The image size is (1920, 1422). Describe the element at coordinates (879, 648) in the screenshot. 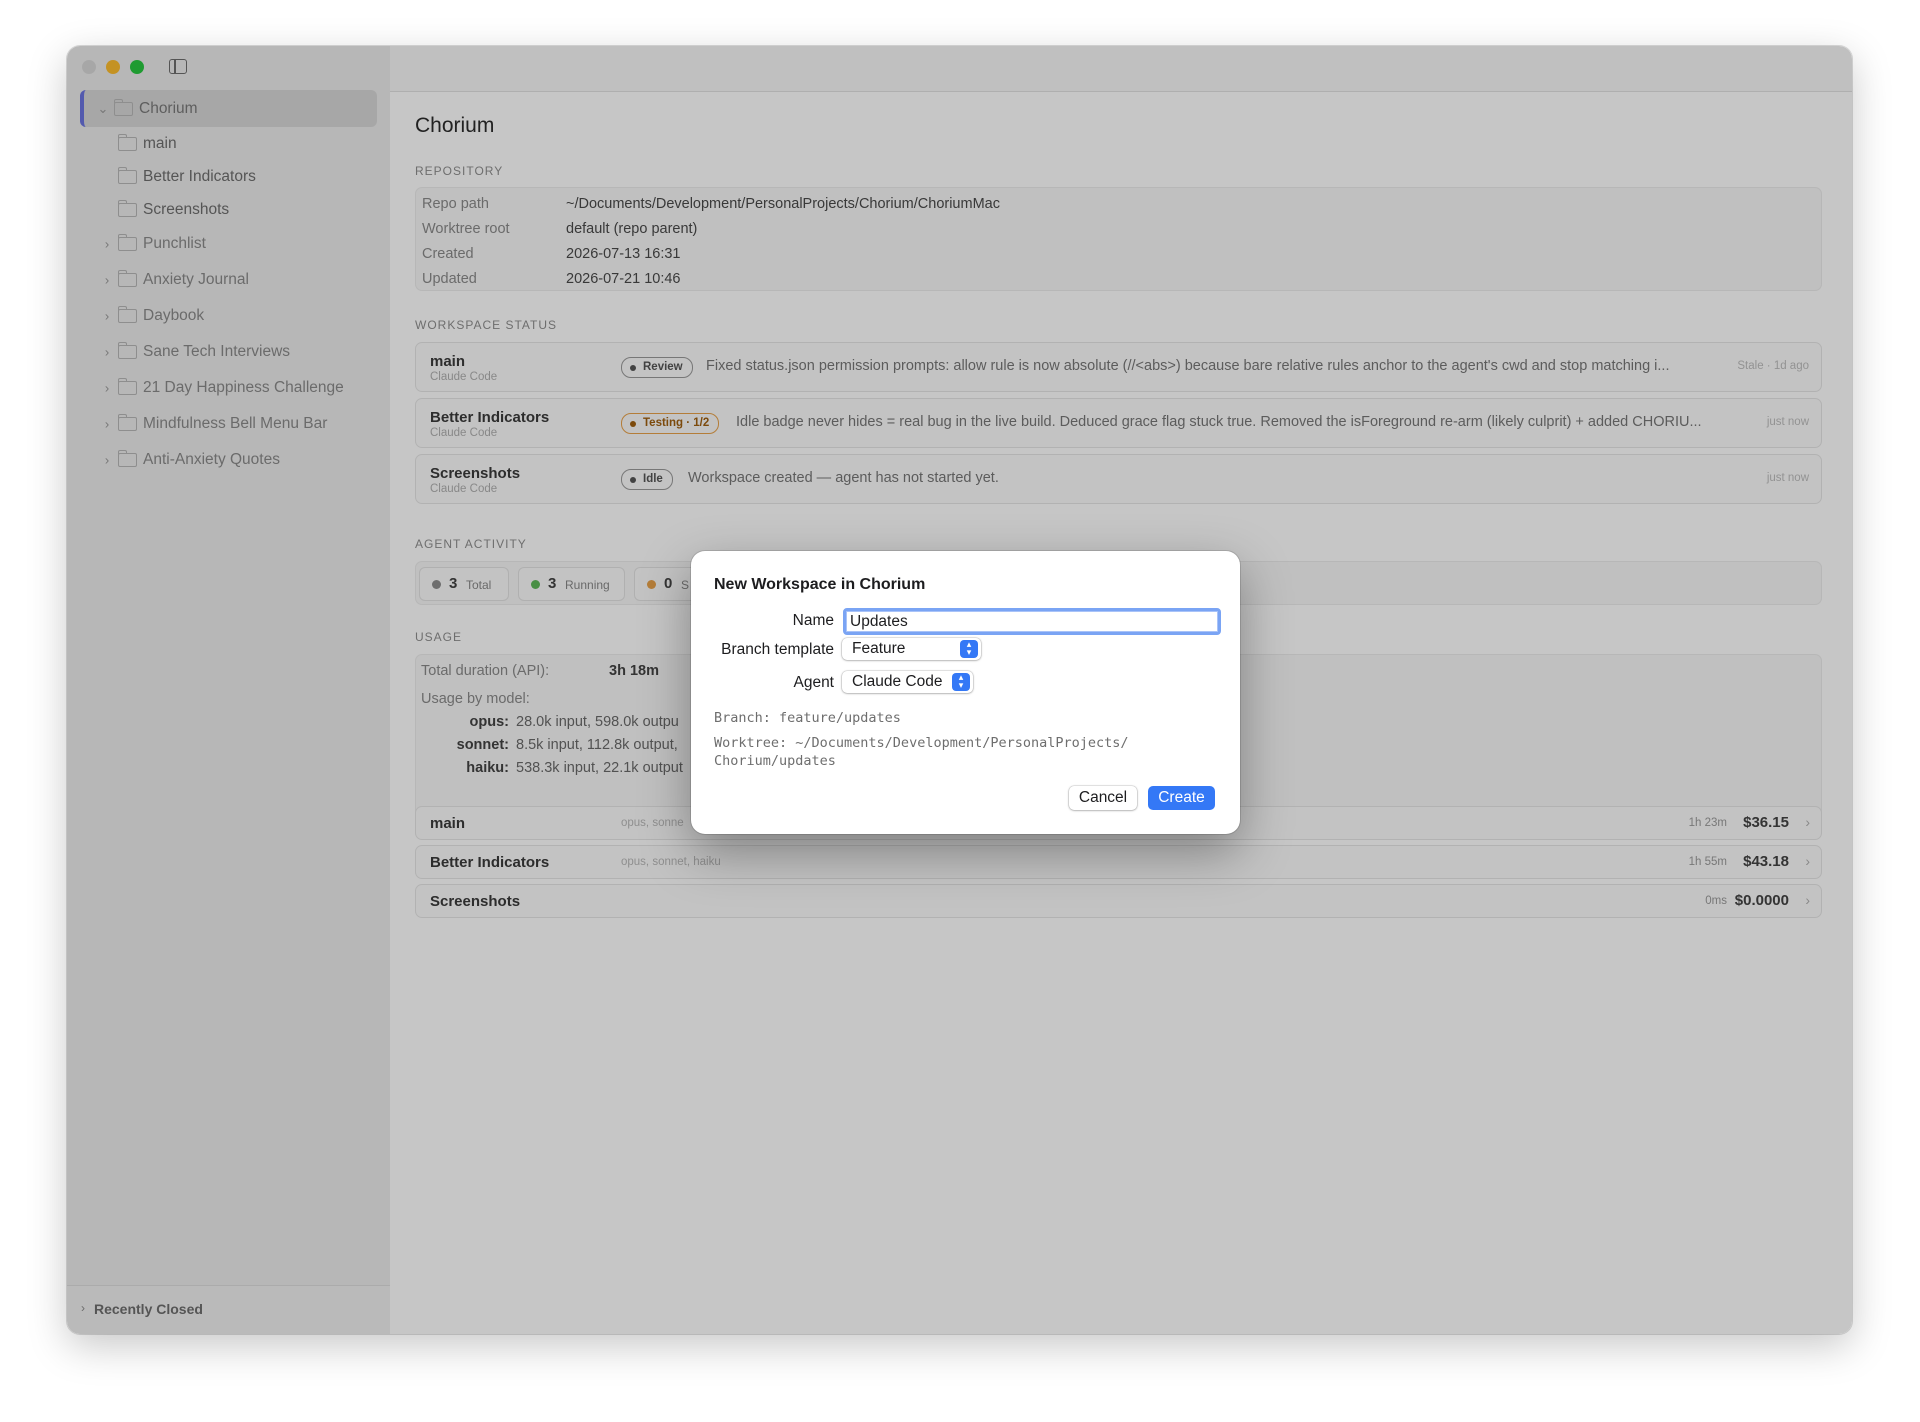

I see `branch-template-value: Feature` at that location.